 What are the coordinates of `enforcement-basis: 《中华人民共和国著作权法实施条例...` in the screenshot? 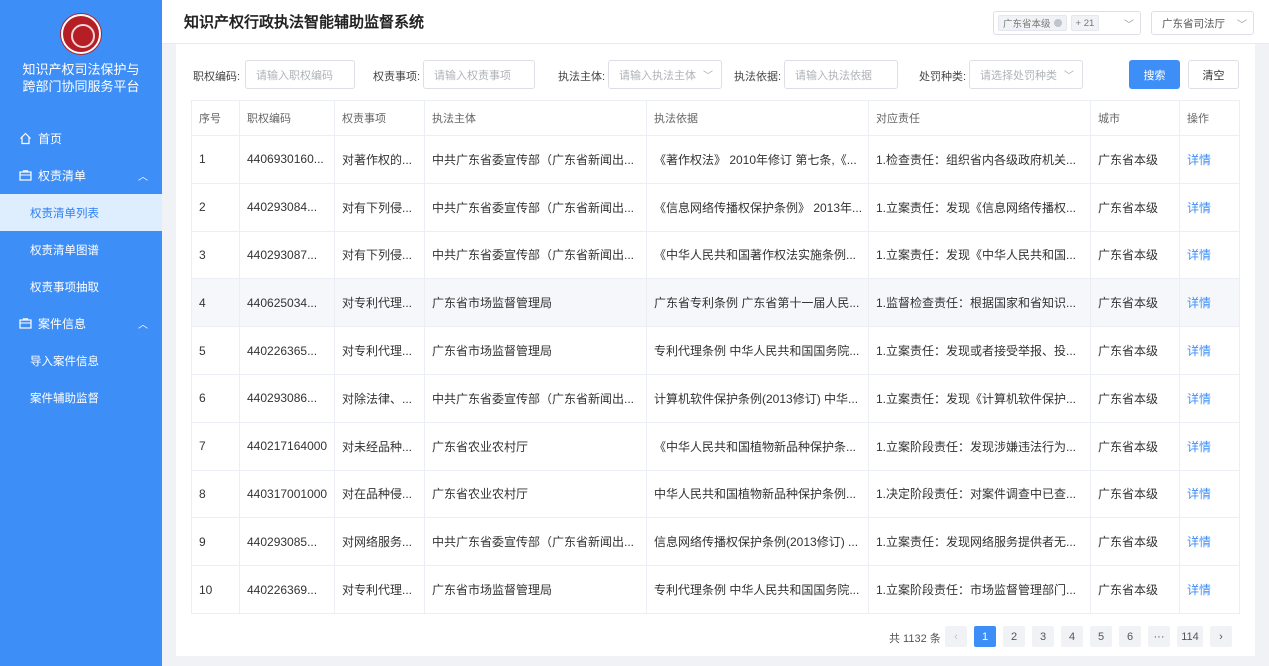 It's located at (757, 255).